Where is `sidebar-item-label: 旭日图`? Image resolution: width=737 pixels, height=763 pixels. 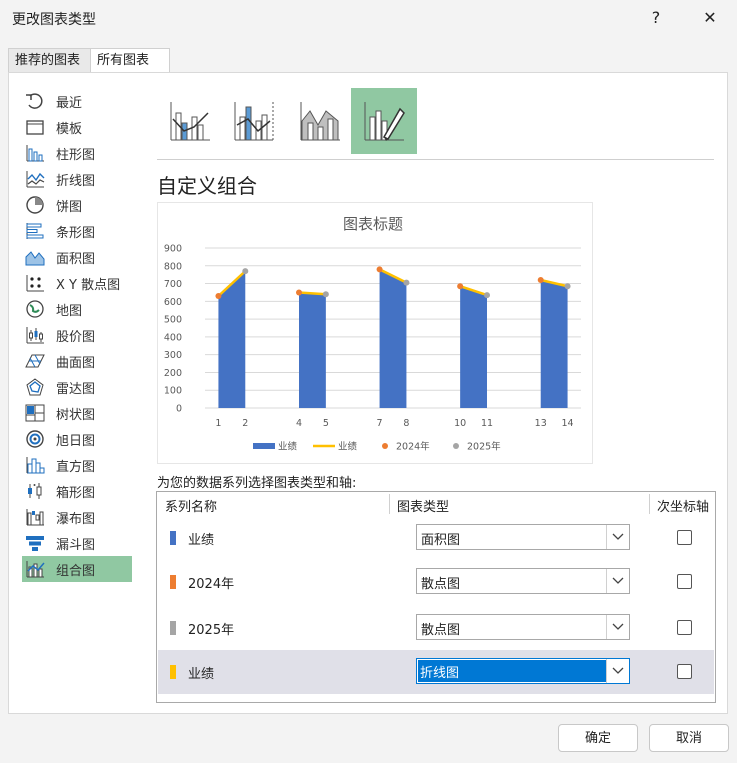
sidebar-item-label: 旭日图 is located at coordinates (76, 441).